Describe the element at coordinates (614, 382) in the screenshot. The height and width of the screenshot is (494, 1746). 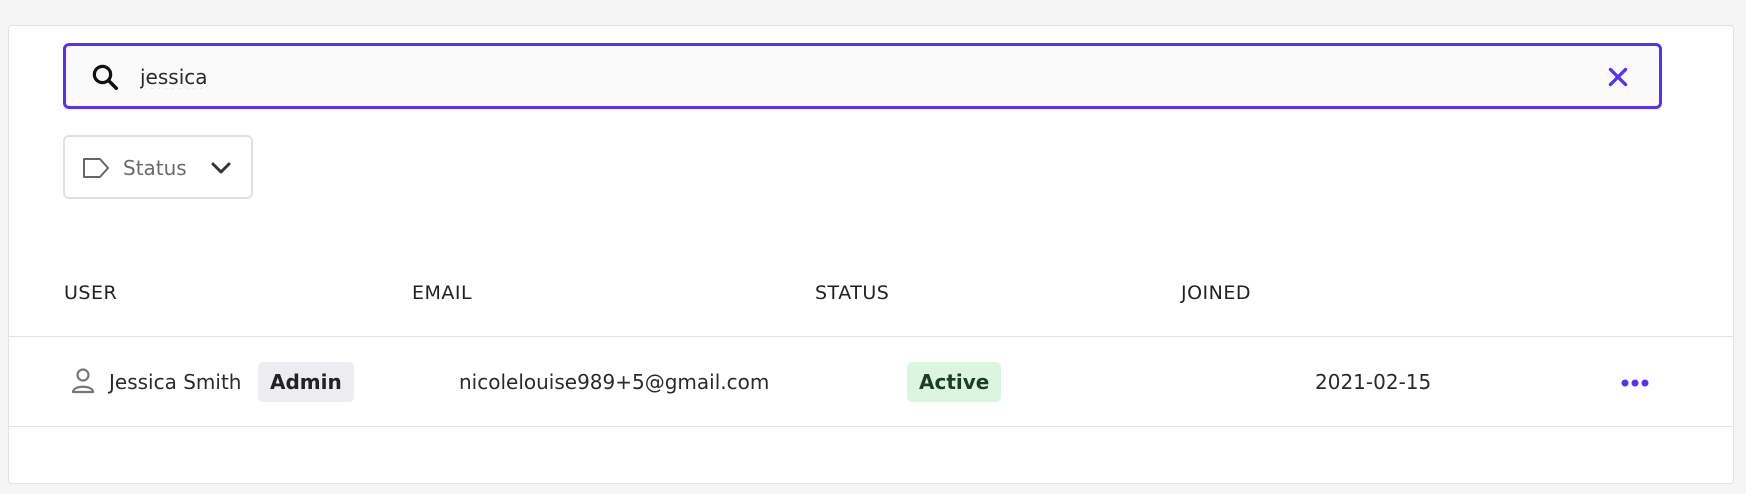
I see `user-email: nicolelouise989+5@gmail.com` at that location.